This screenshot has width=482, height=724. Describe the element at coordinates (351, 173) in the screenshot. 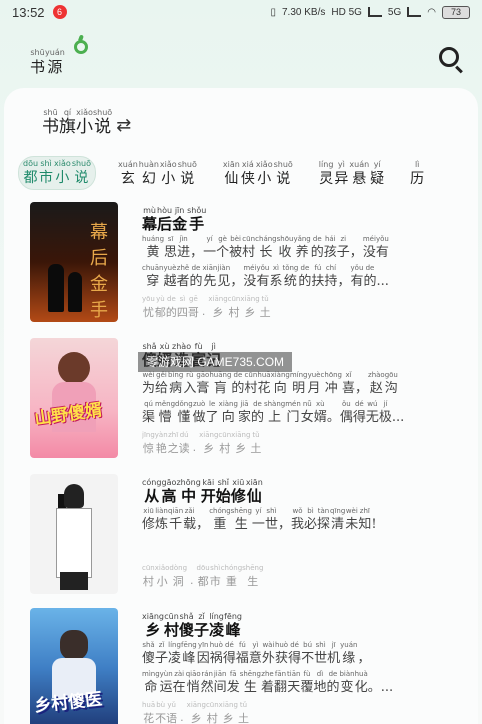

I see `category-tab: líng 灵 yì 异 xuán 悬 yí 疑` at that location.